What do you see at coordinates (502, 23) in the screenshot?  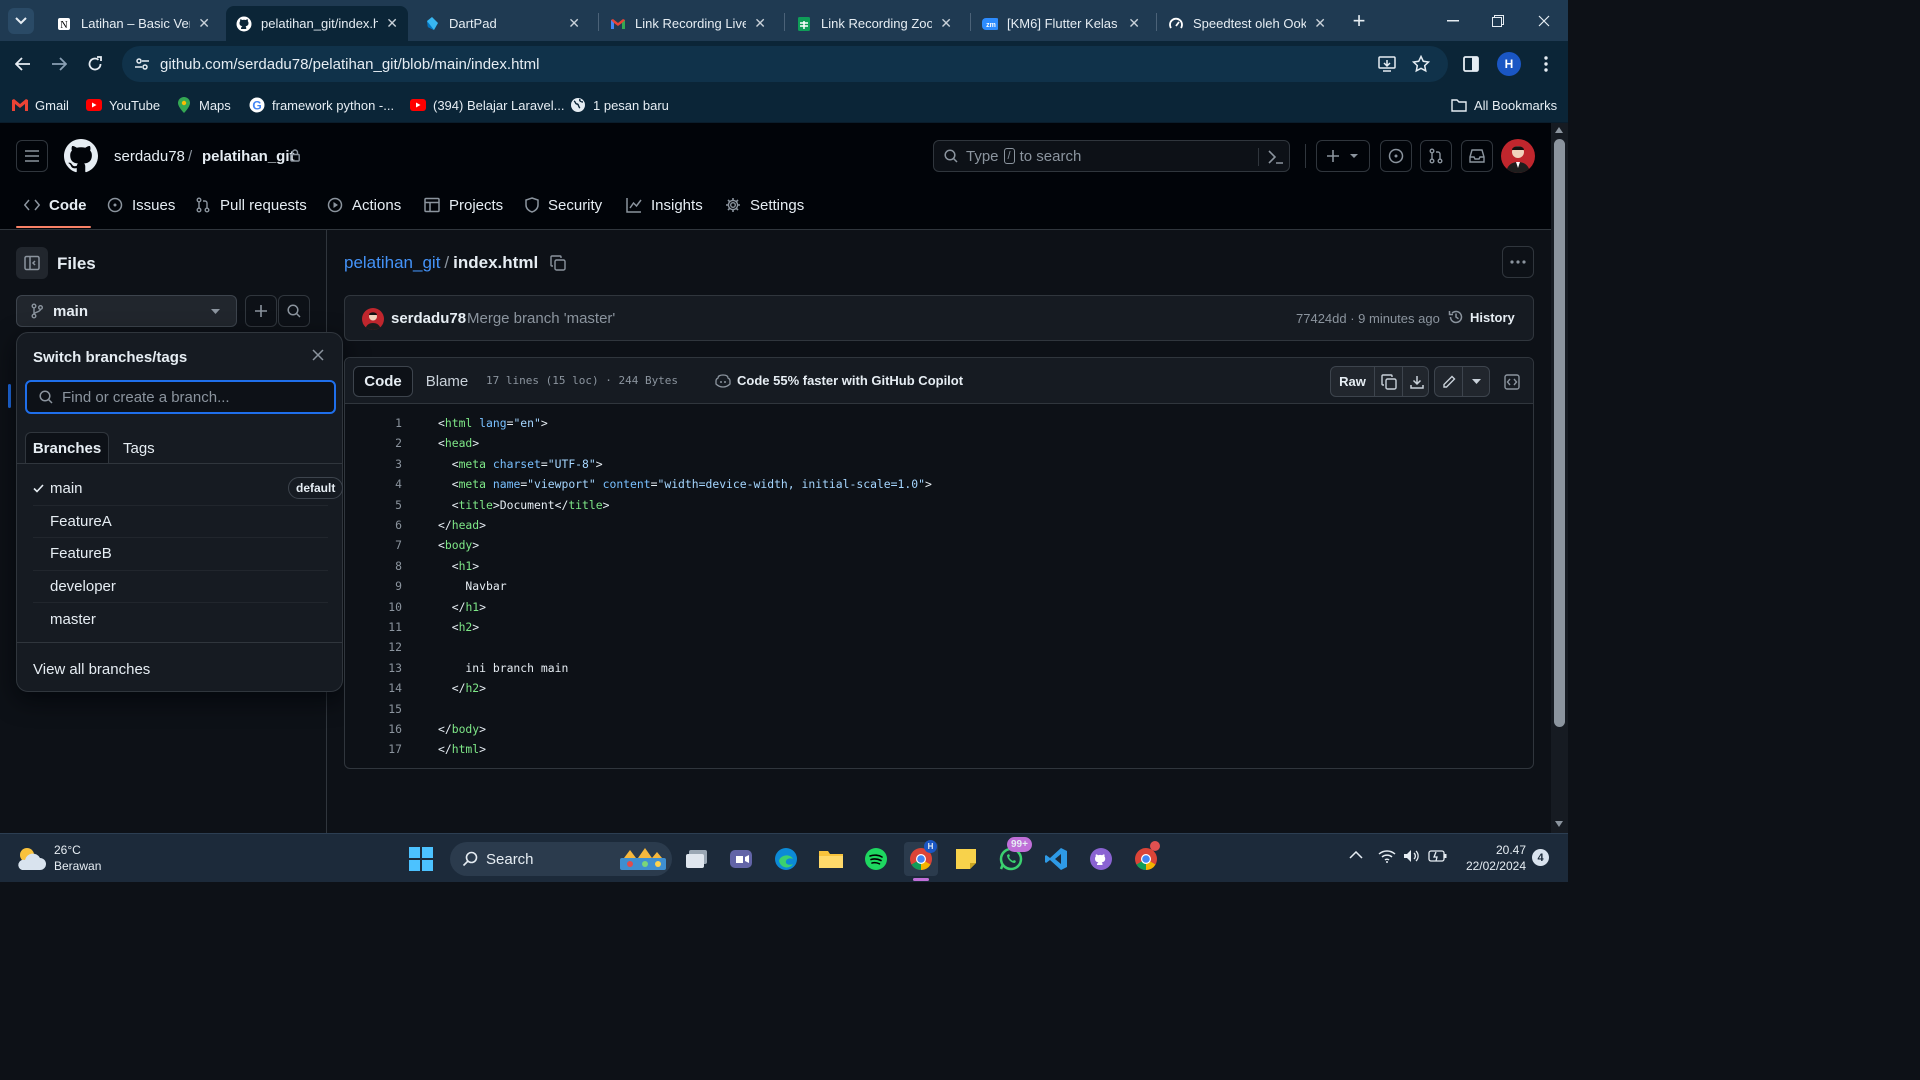 I see `browser-tab: DartPad ✕` at bounding box center [502, 23].